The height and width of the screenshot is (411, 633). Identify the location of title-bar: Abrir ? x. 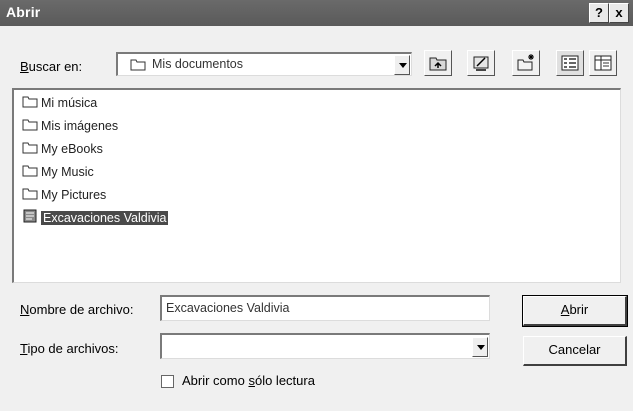
(316, 13).